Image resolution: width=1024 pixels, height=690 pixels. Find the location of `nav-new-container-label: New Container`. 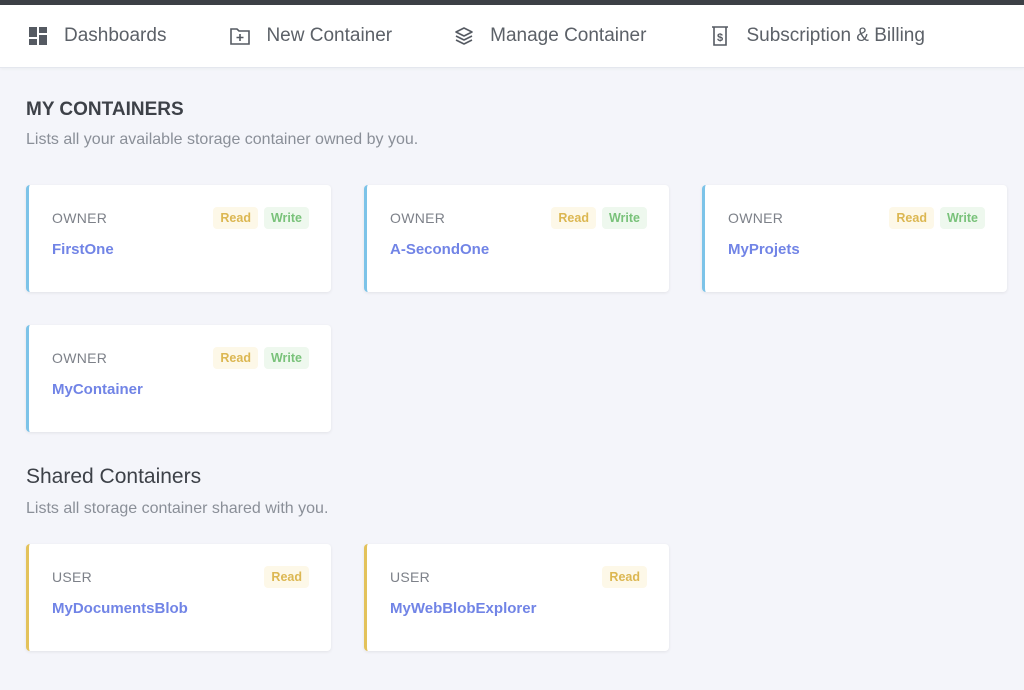

nav-new-container-label: New Container is located at coordinates (329, 35).